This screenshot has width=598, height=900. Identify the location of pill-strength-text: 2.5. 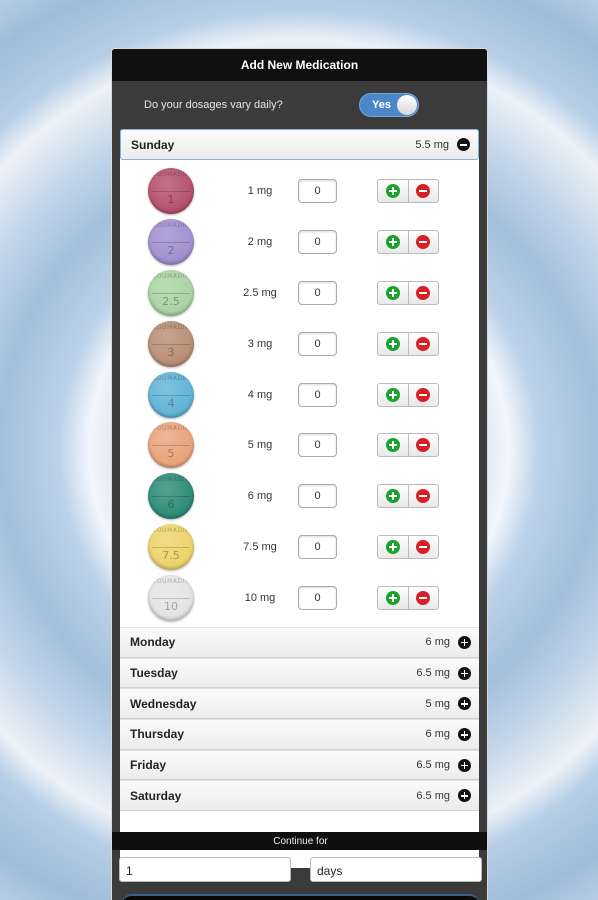
(171, 301).